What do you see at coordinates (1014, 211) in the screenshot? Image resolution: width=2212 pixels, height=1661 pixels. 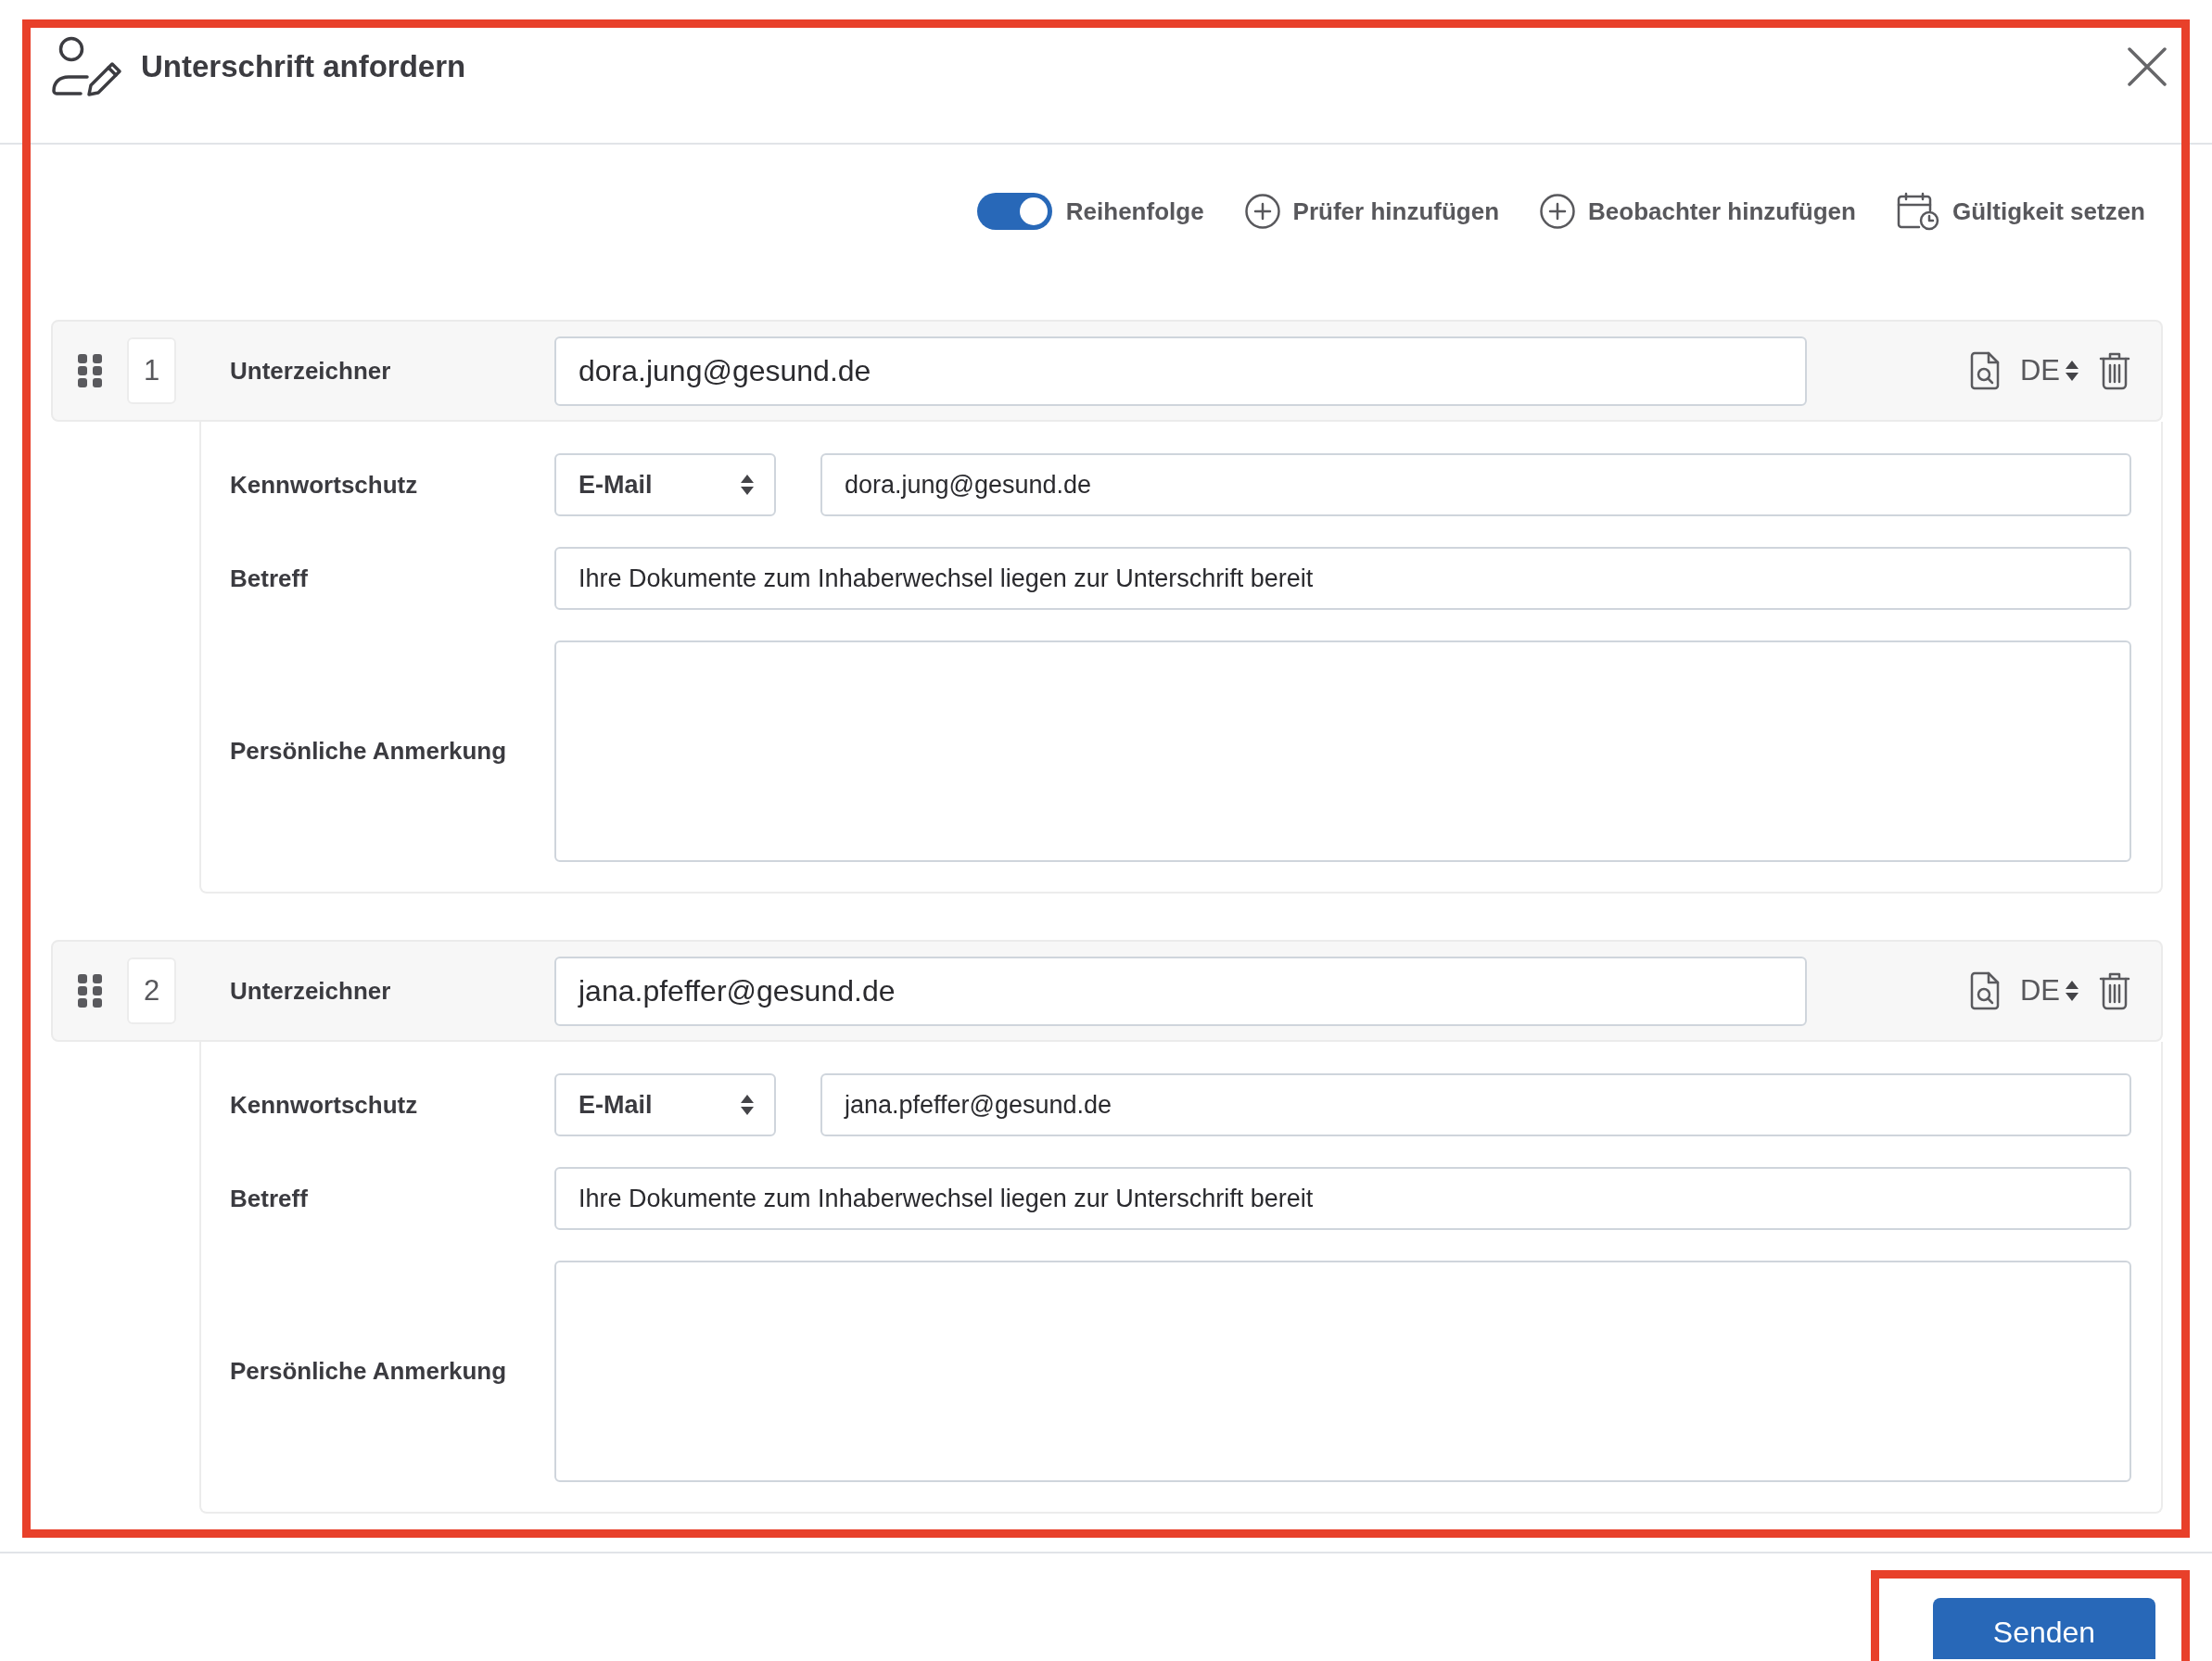 I see `order-toggle` at bounding box center [1014, 211].